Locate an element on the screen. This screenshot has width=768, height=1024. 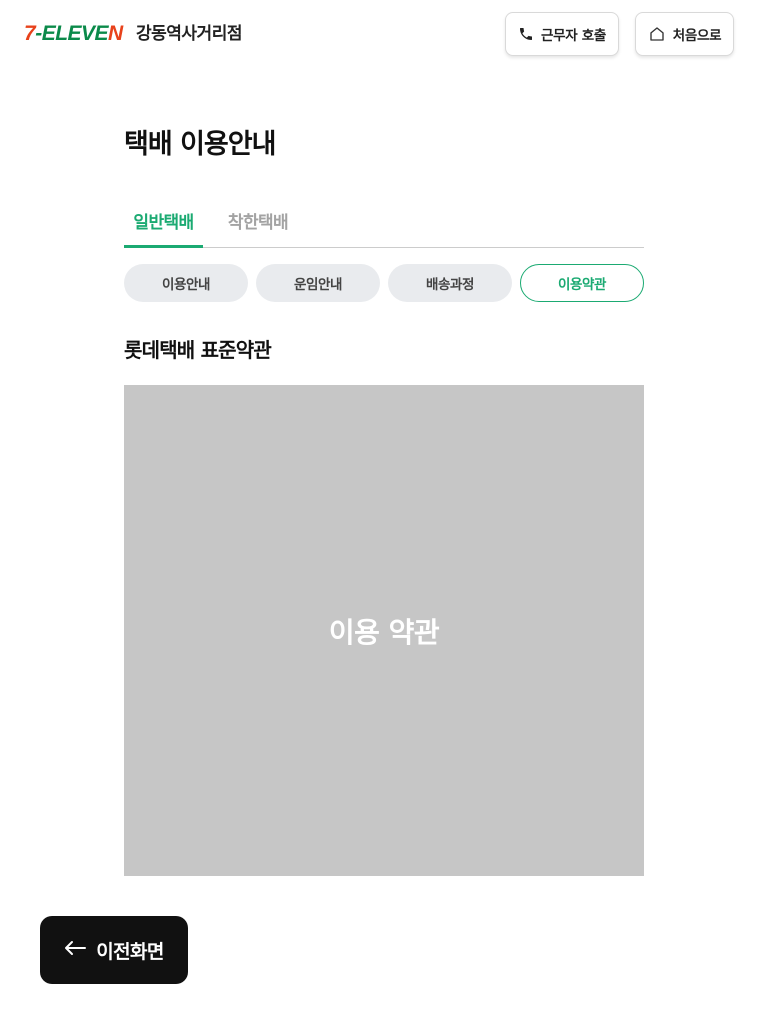
pill-usage-guide: 이용안내 is located at coordinates (186, 283).